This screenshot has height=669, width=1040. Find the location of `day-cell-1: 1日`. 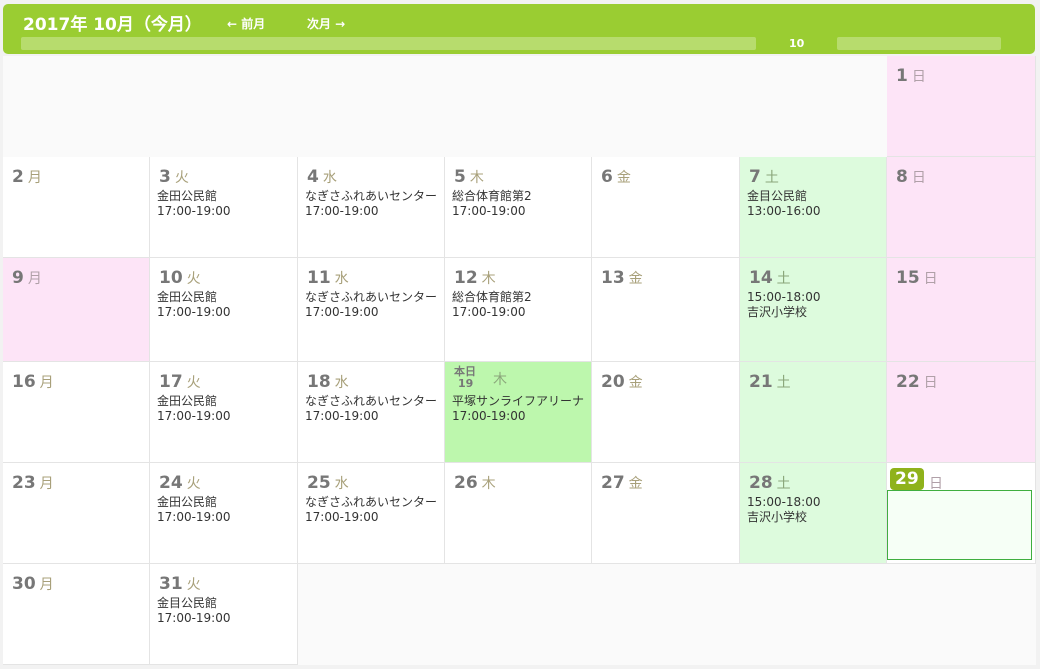

day-cell-1: 1日 is located at coordinates (961, 106).